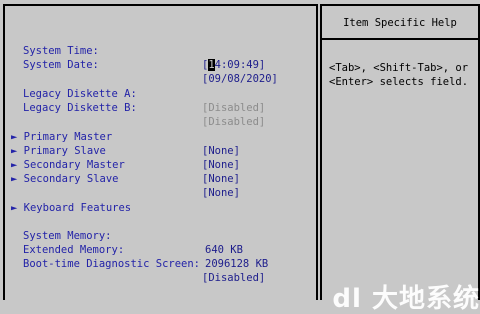 Image resolution: width=480 pixels, height=314 pixels. What do you see at coordinates (135, 50) in the screenshot?
I see `system-time-row: System Time: [14:09:49]` at bounding box center [135, 50].